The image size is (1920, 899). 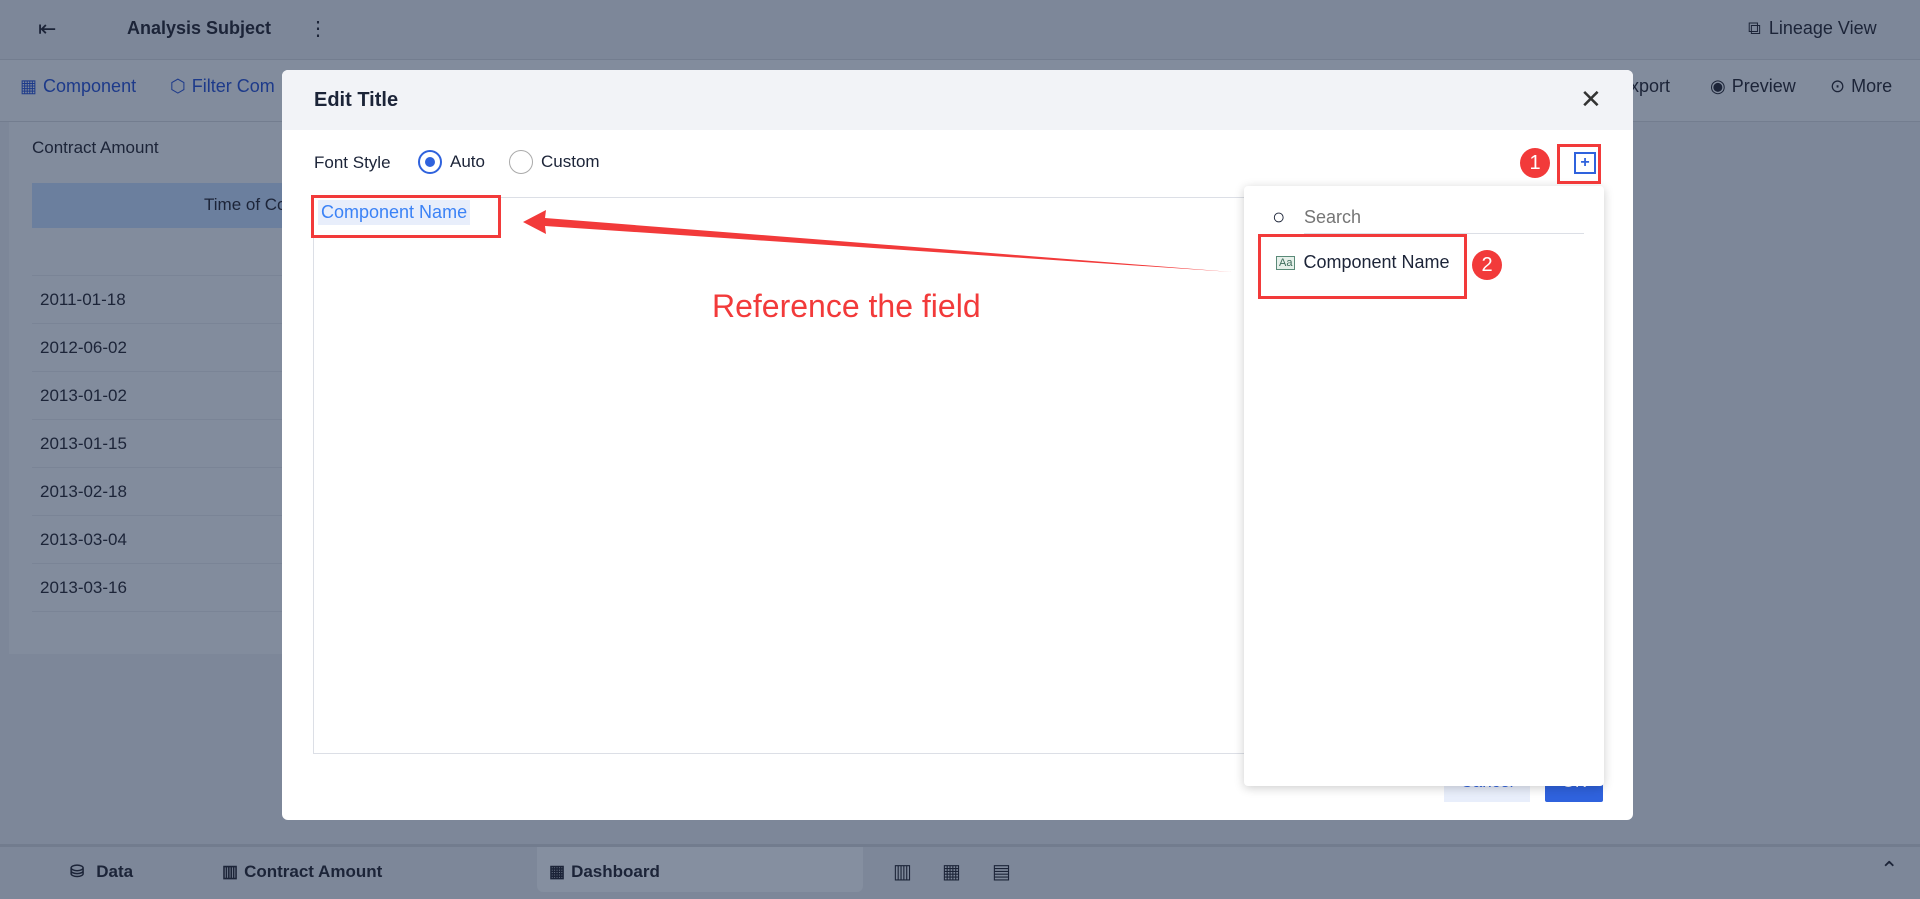 What do you see at coordinates (902, 871) in the screenshot?
I see `add-chart-icon: ▥` at bounding box center [902, 871].